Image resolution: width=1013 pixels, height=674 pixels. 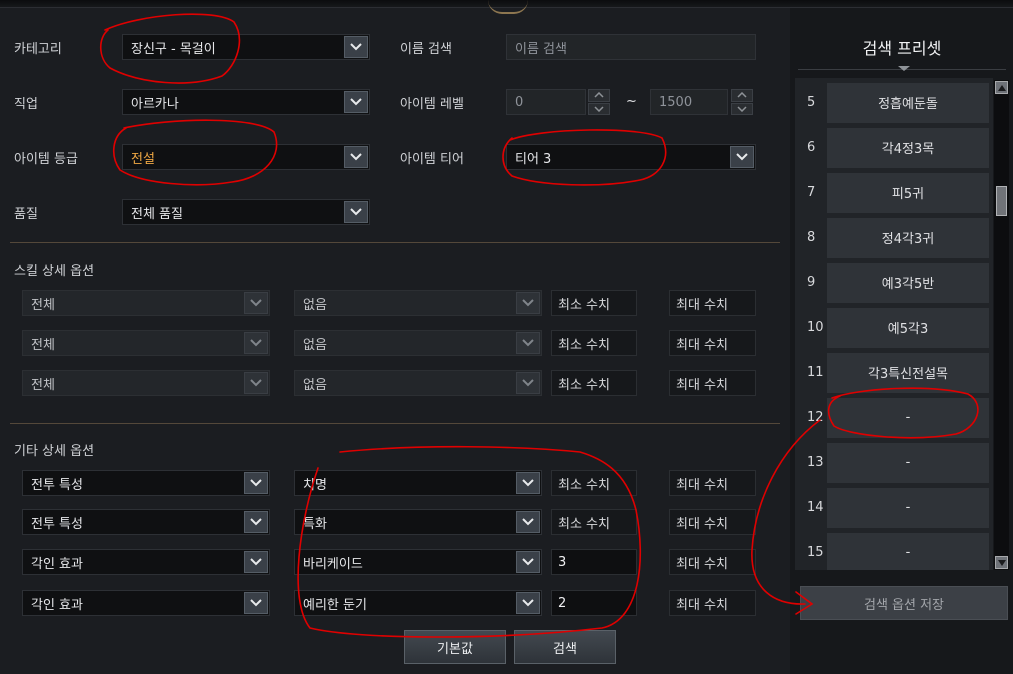 I want to click on item-level-max-input: 1500, so click(x=689, y=102).